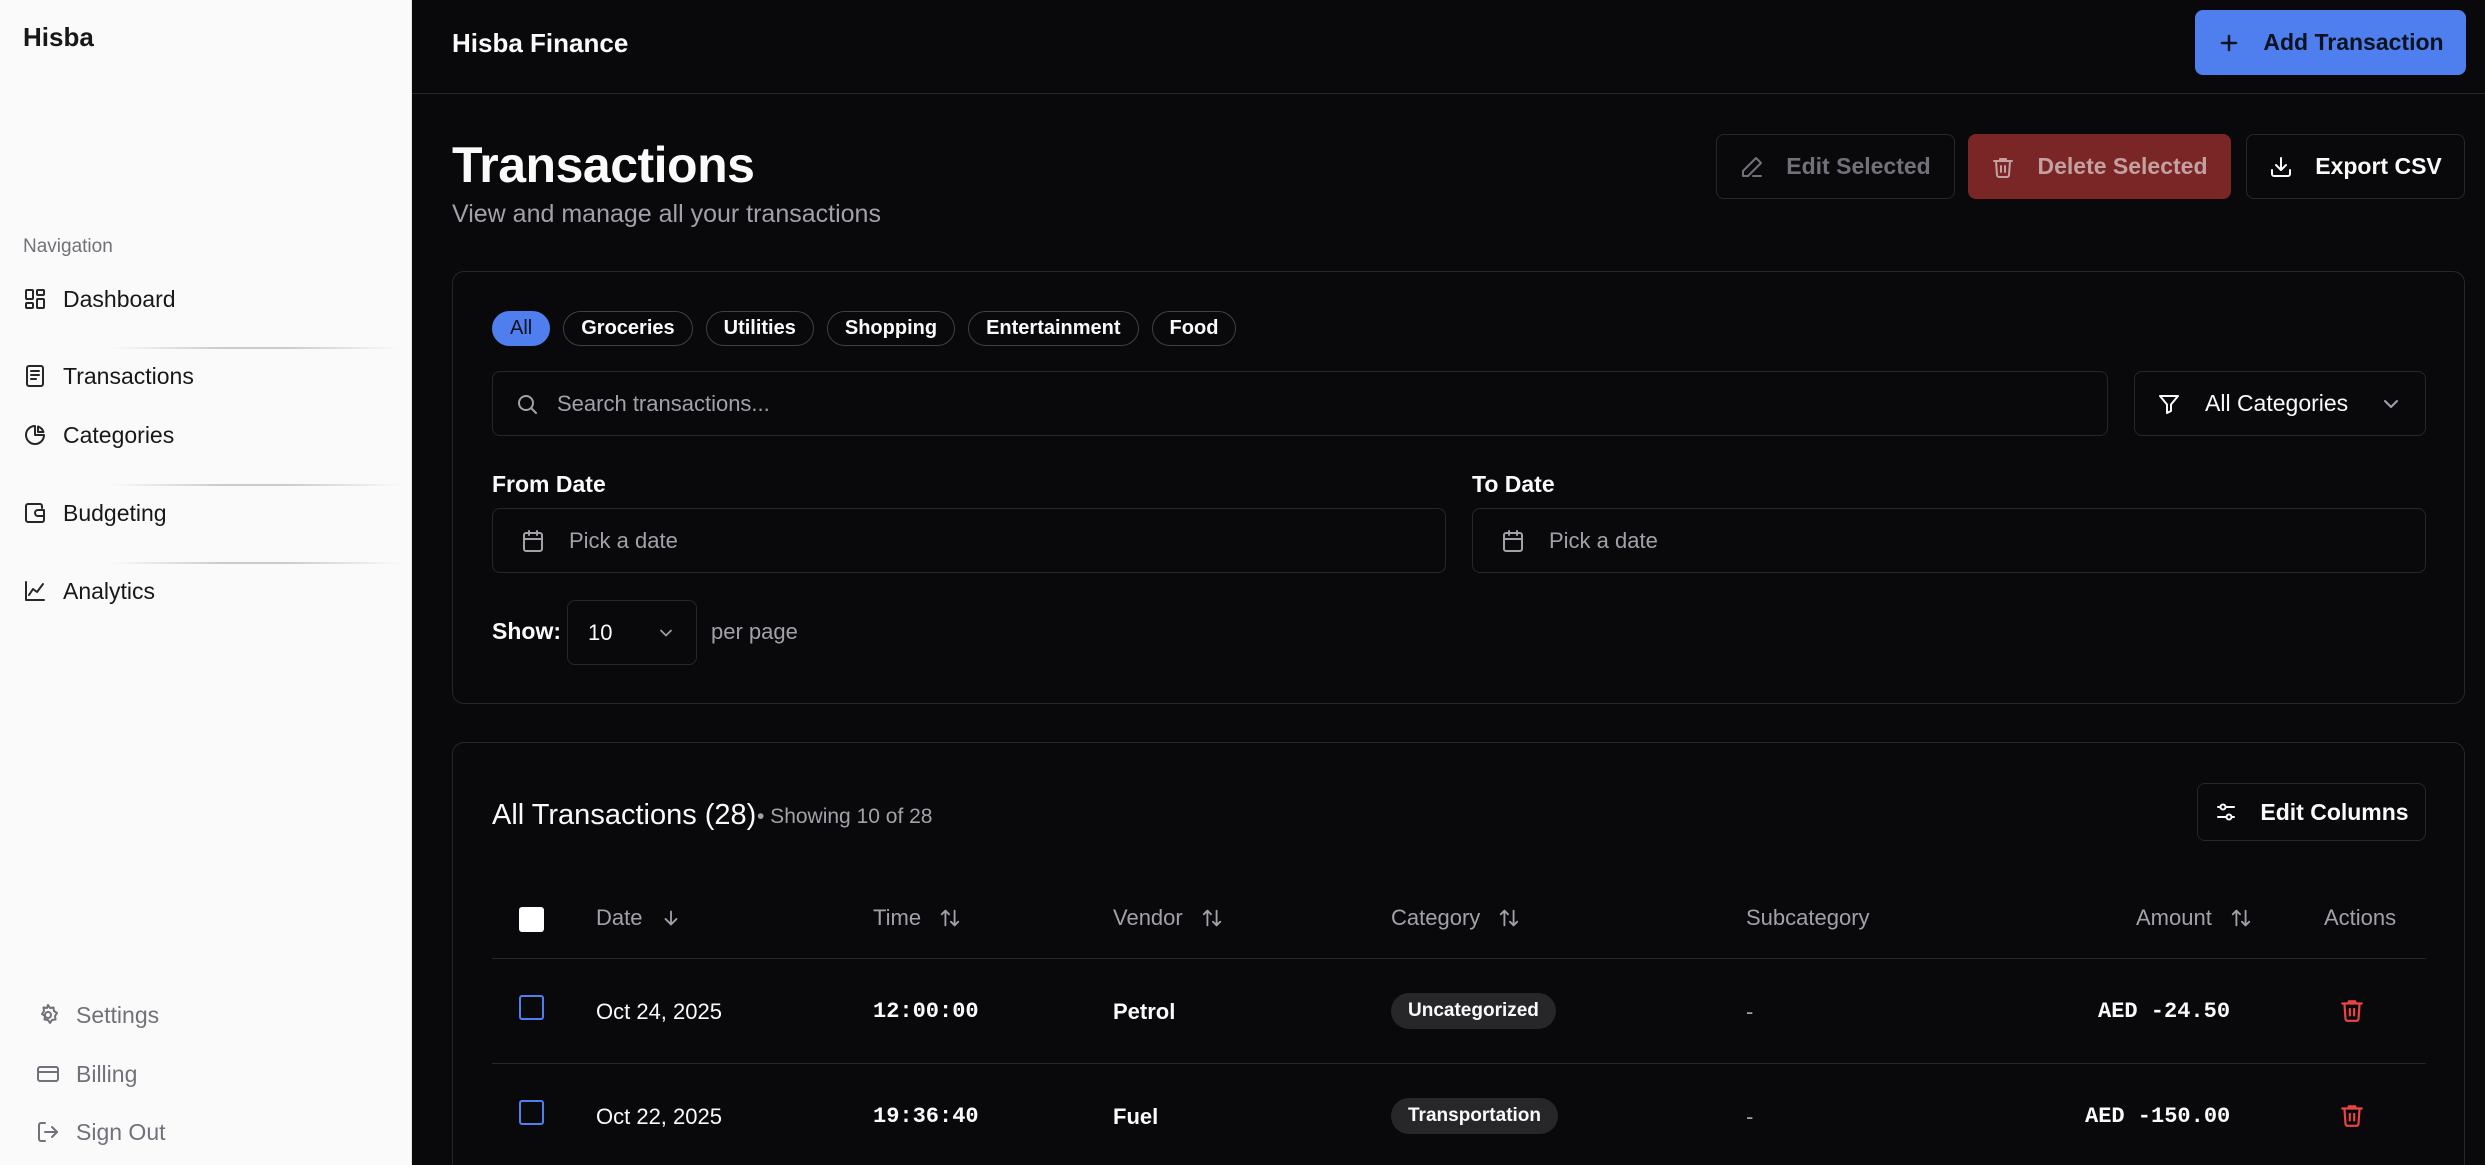 The height and width of the screenshot is (1165, 2485). Describe the element at coordinates (533, 540) in the screenshot. I see `calendar-icon` at that location.